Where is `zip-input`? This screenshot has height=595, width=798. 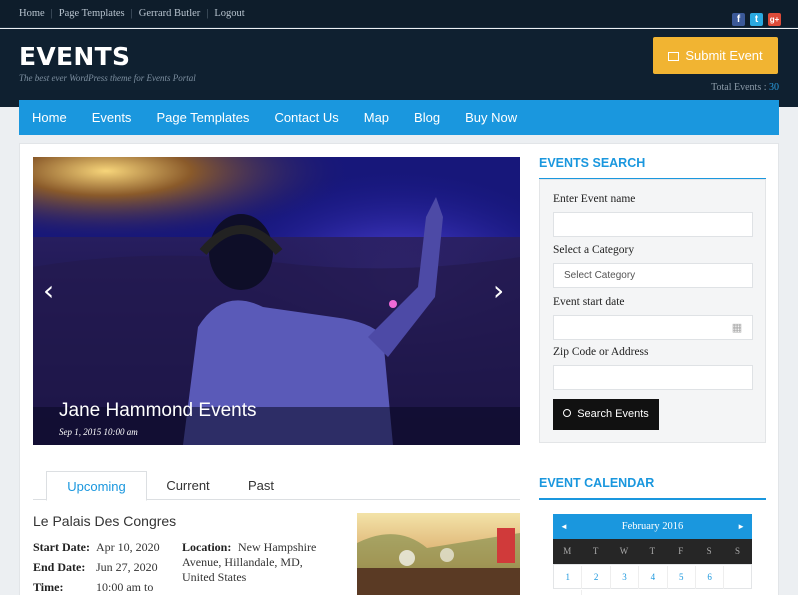 zip-input is located at coordinates (653, 377).